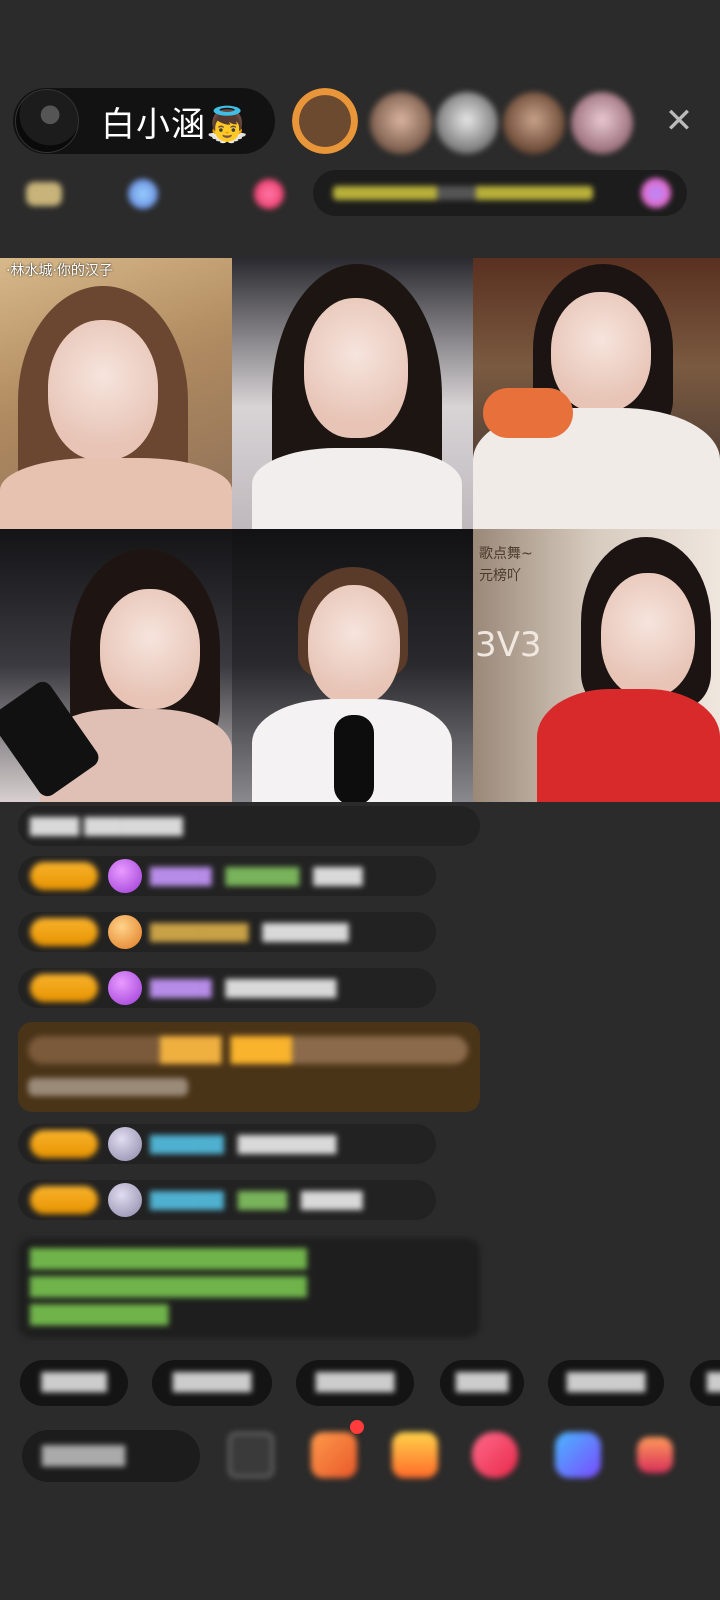 This screenshot has height=1600, width=720. Describe the element at coordinates (59, 271) in the screenshot. I see `tile-caption: ·林水城·你的汉子` at that location.